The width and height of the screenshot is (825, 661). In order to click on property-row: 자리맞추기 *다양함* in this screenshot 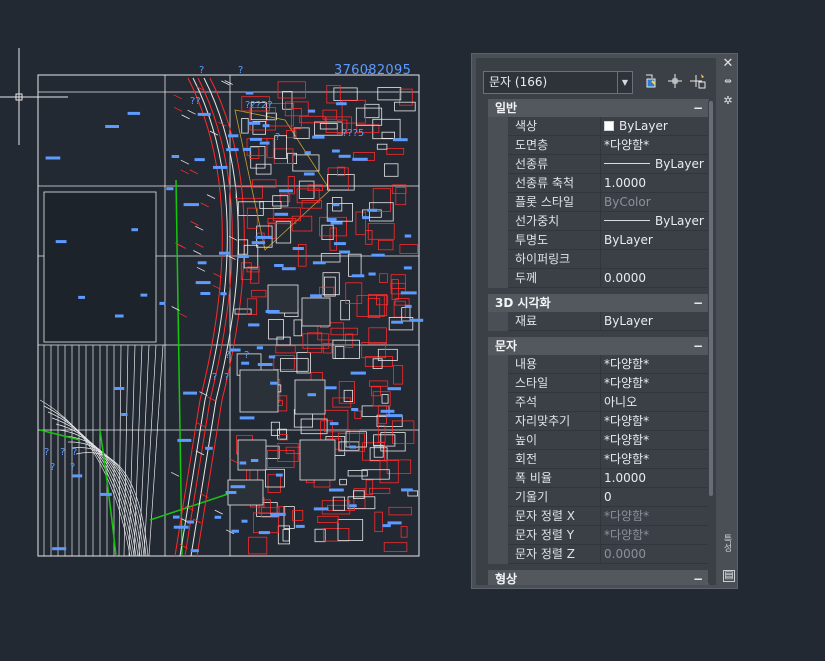, I will do `click(598, 421)`.